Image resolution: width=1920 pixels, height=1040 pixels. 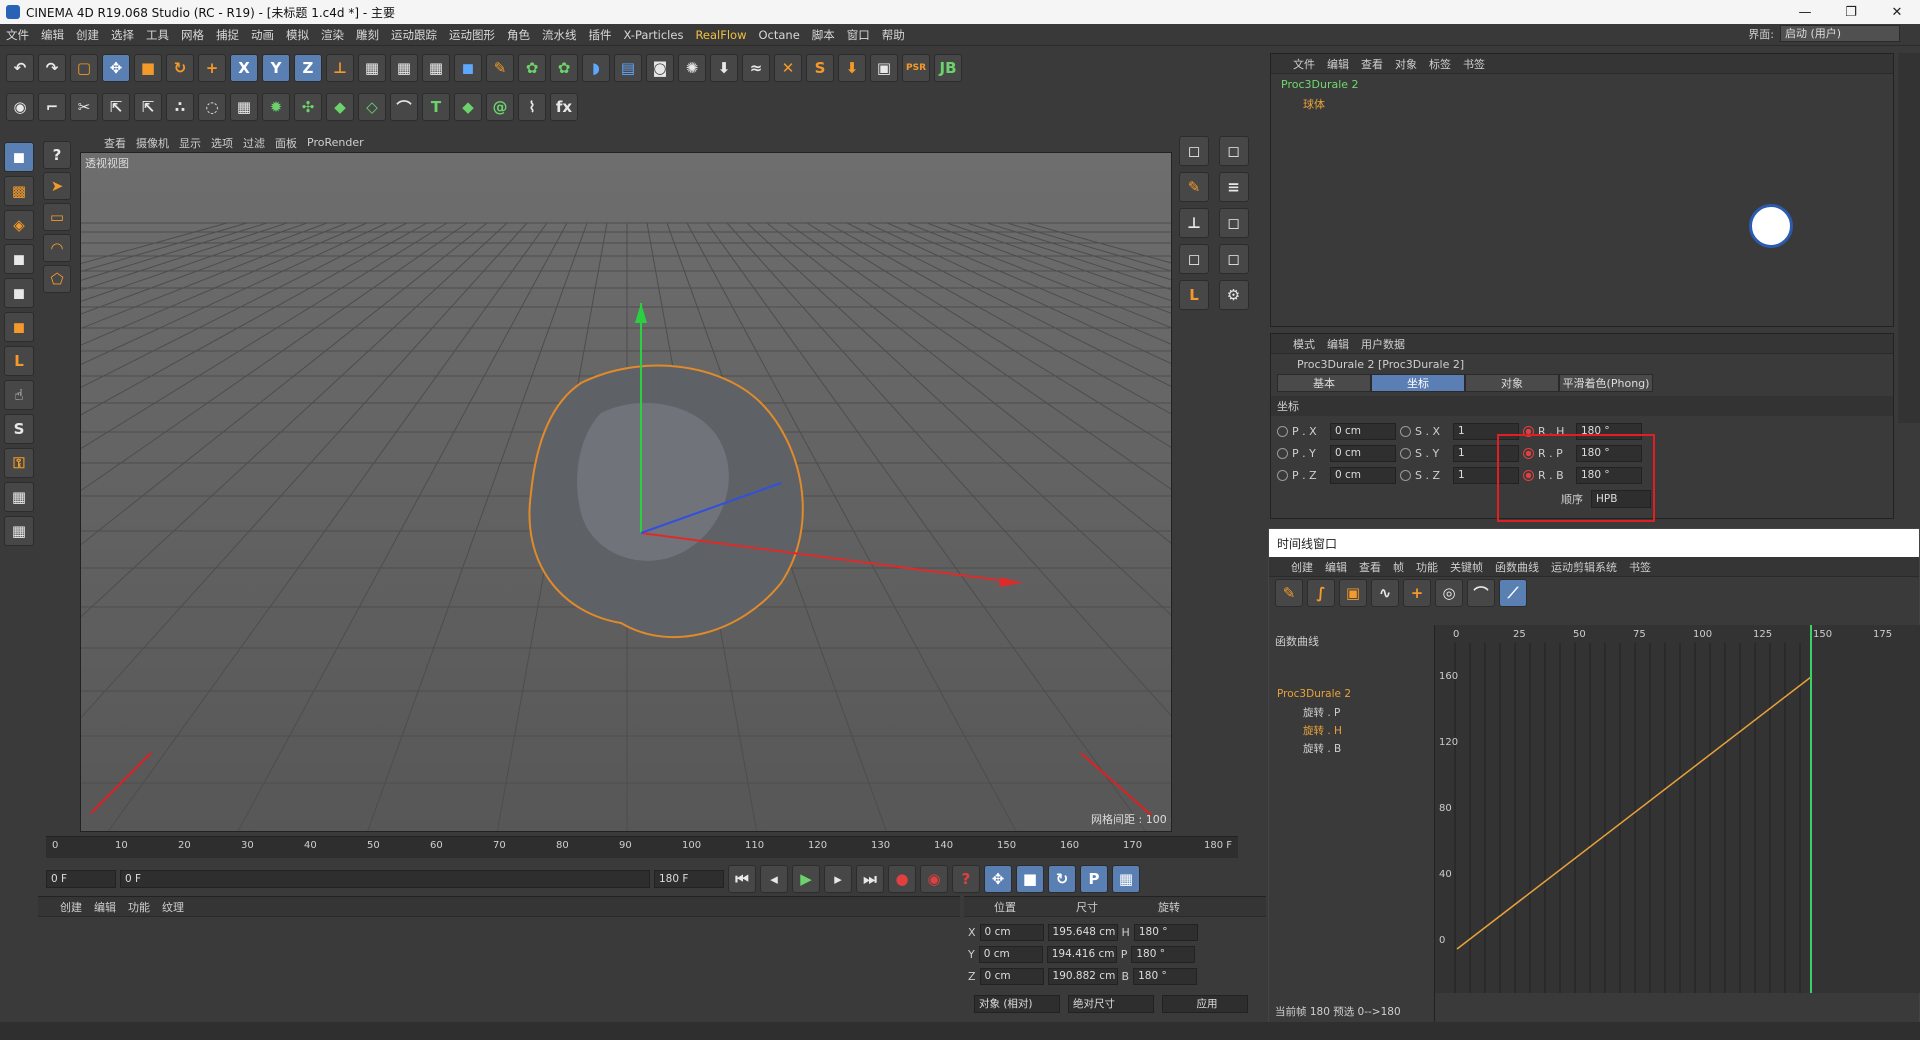 What do you see at coordinates (1233, 295) in the screenshot?
I see `palette-settings-icon: ⚙` at bounding box center [1233, 295].